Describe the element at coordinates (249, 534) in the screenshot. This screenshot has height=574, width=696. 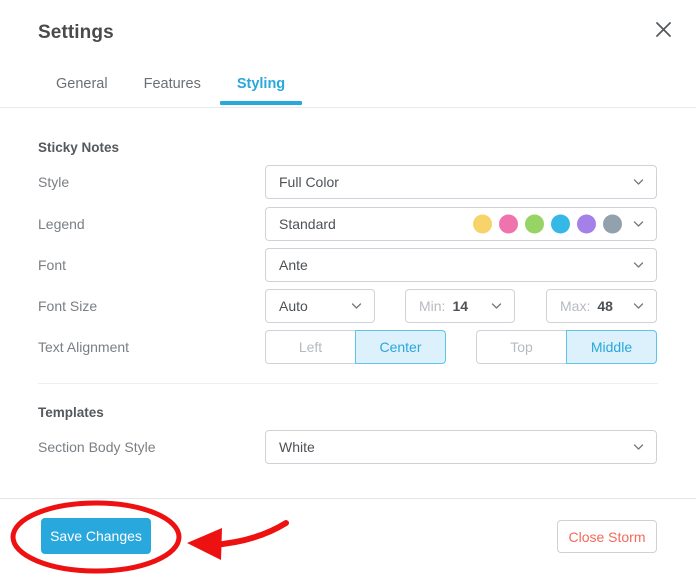
I see `pointer-arrow-shaft` at that location.